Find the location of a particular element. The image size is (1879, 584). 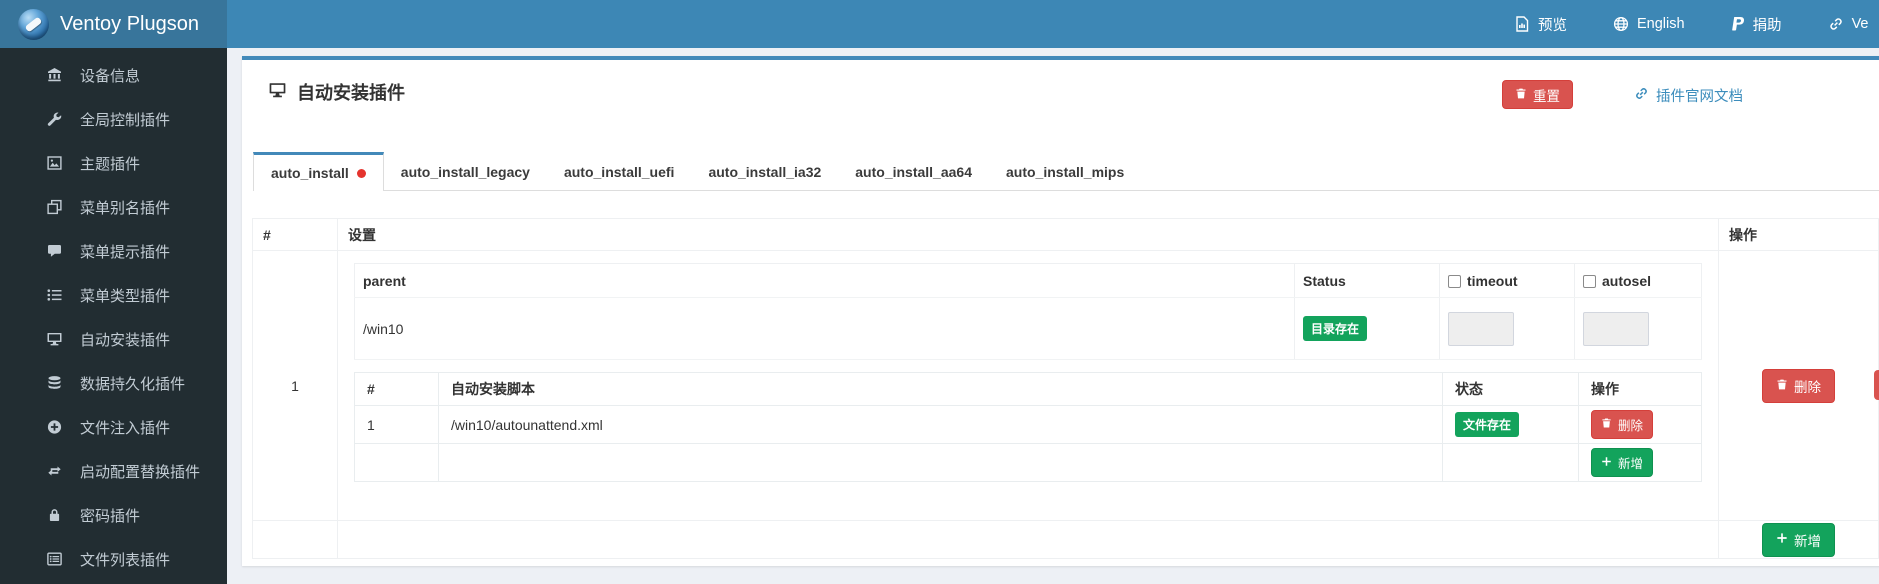

tab-label: auto_install is located at coordinates (310, 173).